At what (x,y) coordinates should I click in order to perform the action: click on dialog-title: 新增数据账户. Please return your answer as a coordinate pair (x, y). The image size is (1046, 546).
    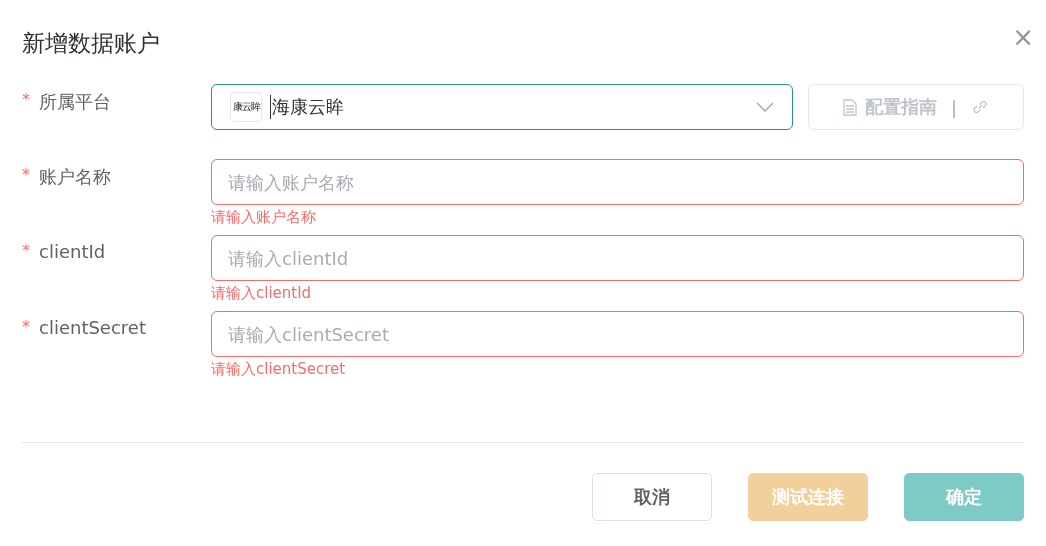
    Looking at the image, I should click on (91, 43).